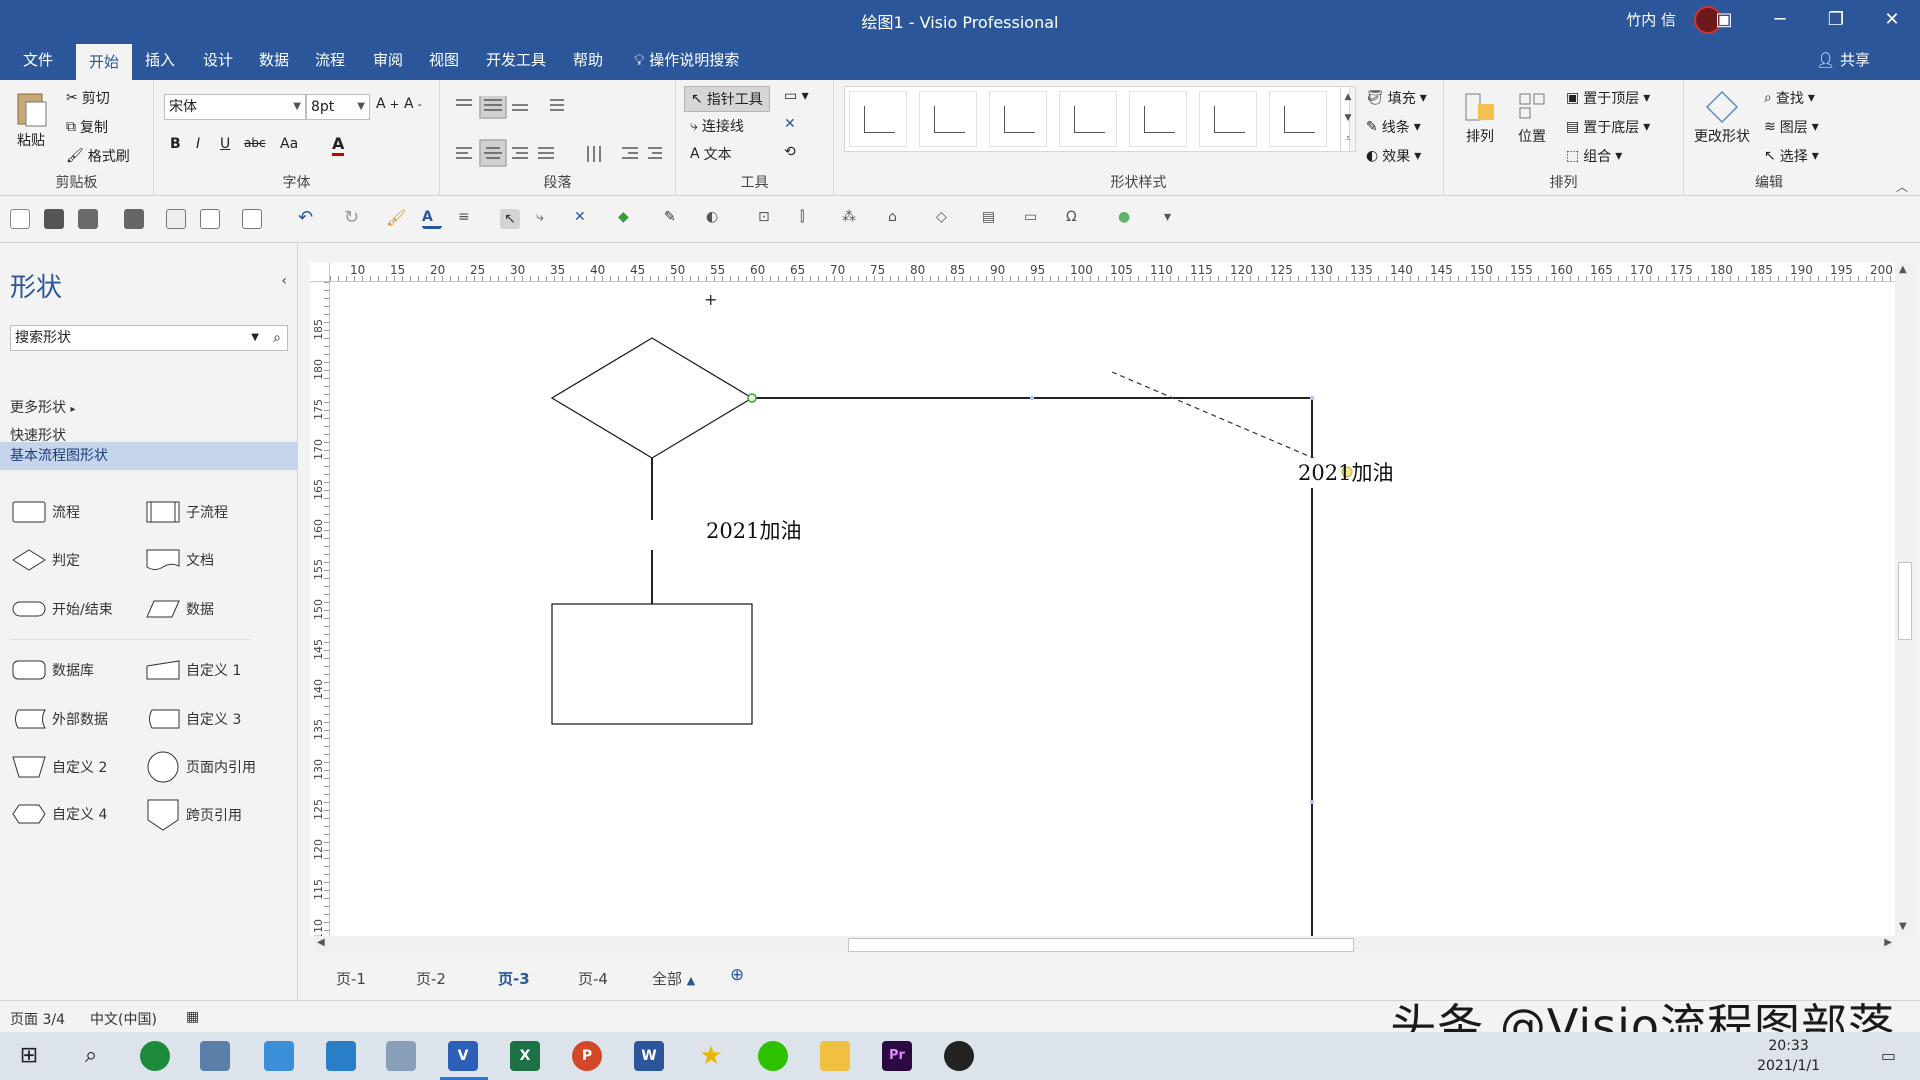 Image resolution: width=1920 pixels, height=1080 pixels. Describe the element at coordinates (255, 338) in the screenshot. I see `chevron-down-icon: ▼` at that location.